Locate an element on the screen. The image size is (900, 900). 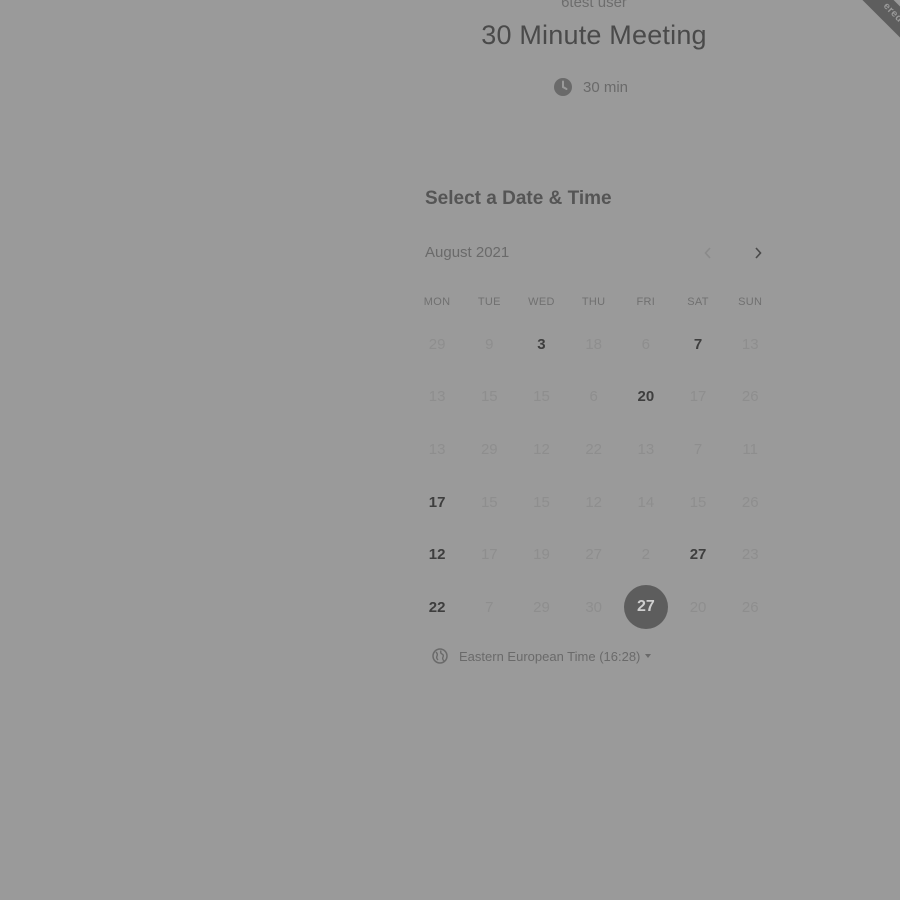
calendar-cell: 7 is located at coordinates (698, 449).